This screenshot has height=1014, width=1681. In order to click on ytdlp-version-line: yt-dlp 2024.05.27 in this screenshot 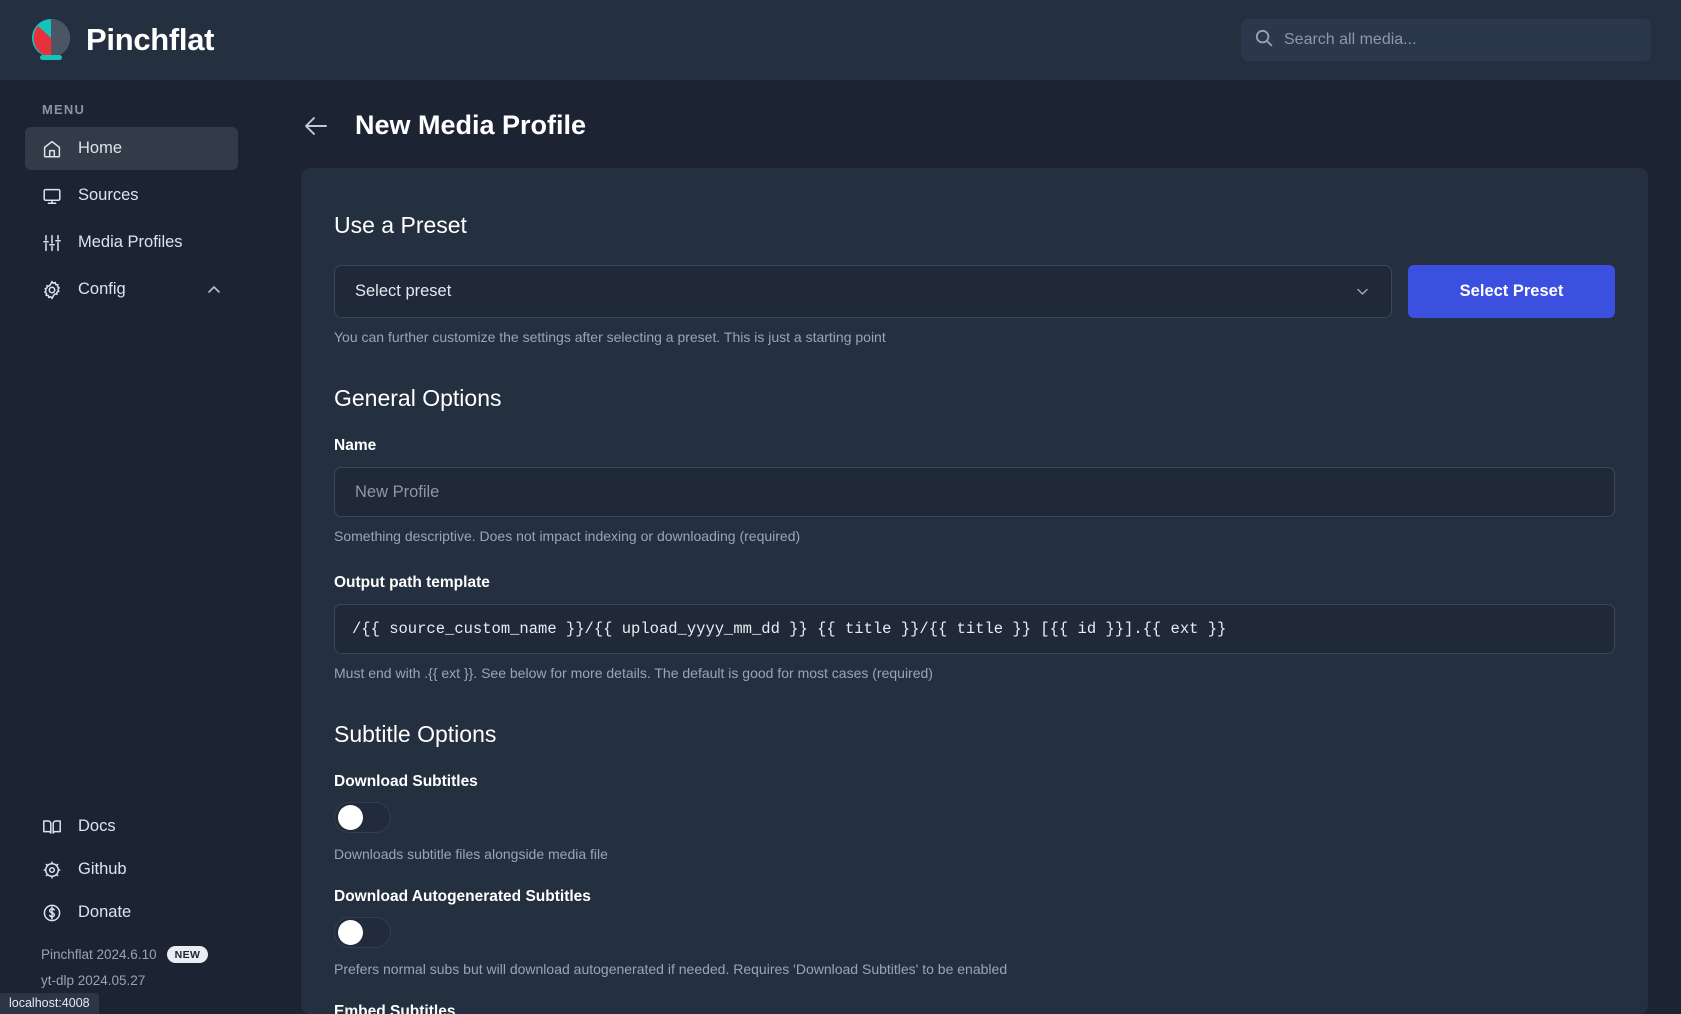, I will do `click(139, 980)`.